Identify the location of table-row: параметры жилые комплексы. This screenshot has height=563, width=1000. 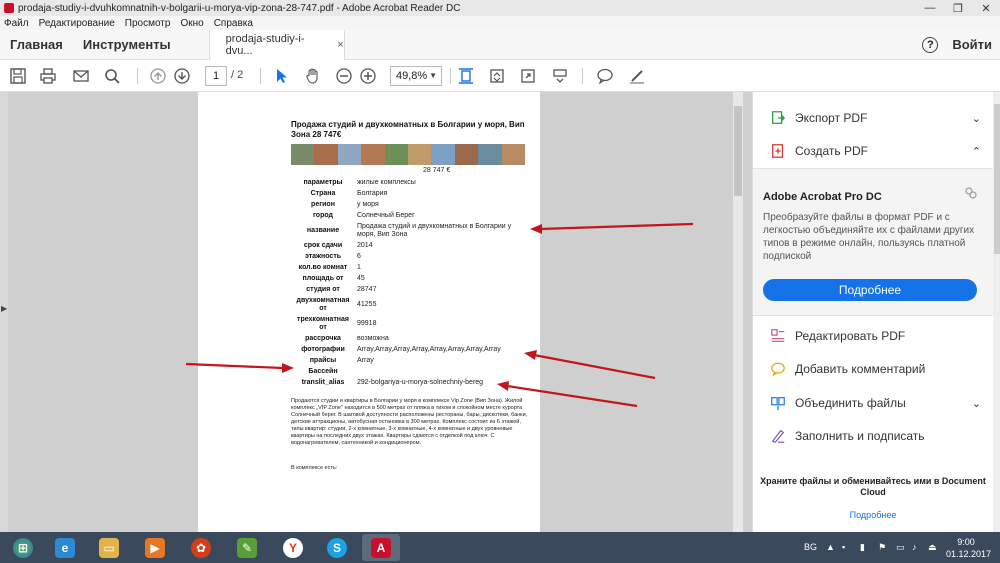
(411, 182).